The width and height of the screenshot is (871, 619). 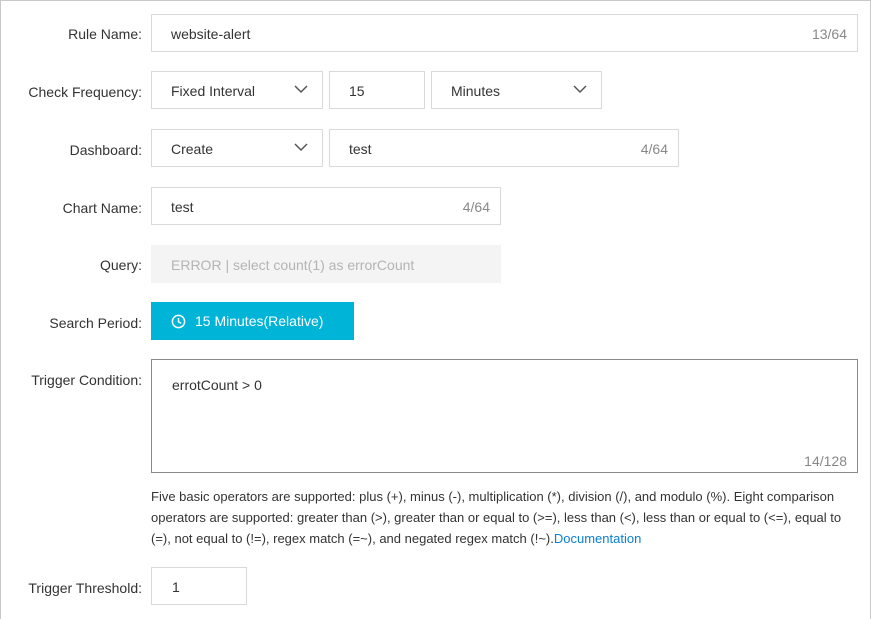 What do you see at coordinates (102, 208) in the screenshot?
I see `chart-name-label: Chart Name:` at bounding box center [102, 208].